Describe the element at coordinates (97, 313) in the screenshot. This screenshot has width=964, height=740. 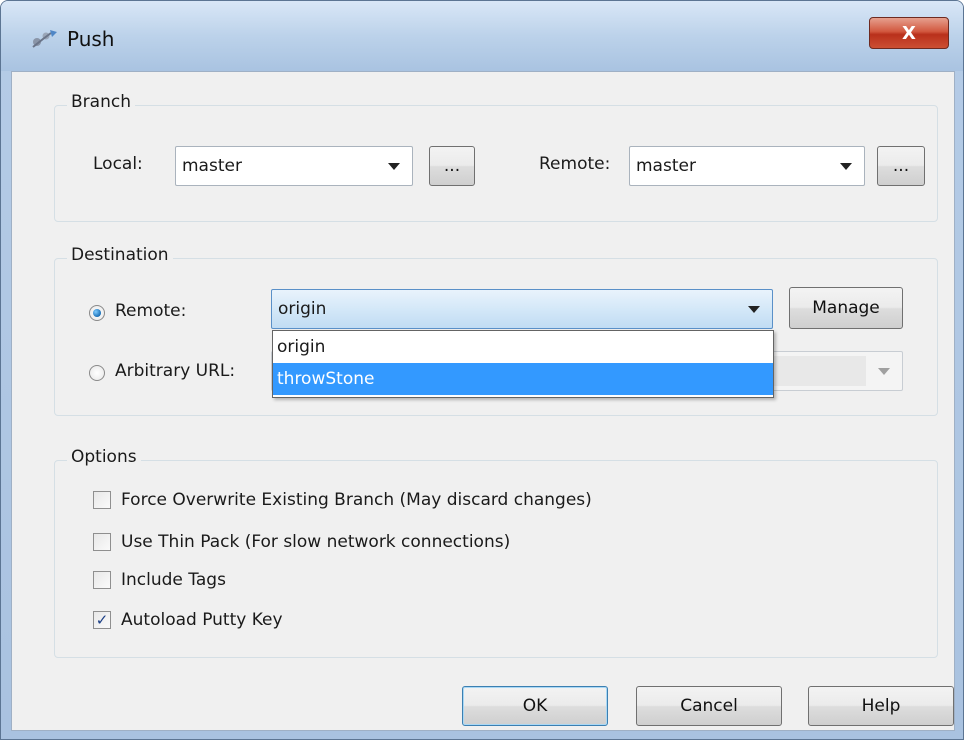
I see `remote-radio` at that location.